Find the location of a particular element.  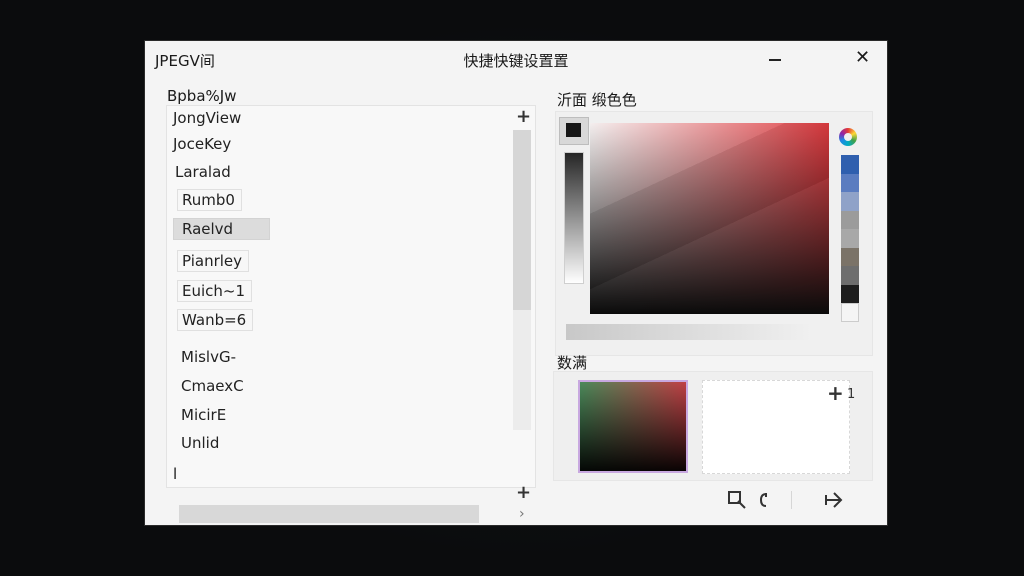

toolbar-divider is located at coordinates (791, 500).